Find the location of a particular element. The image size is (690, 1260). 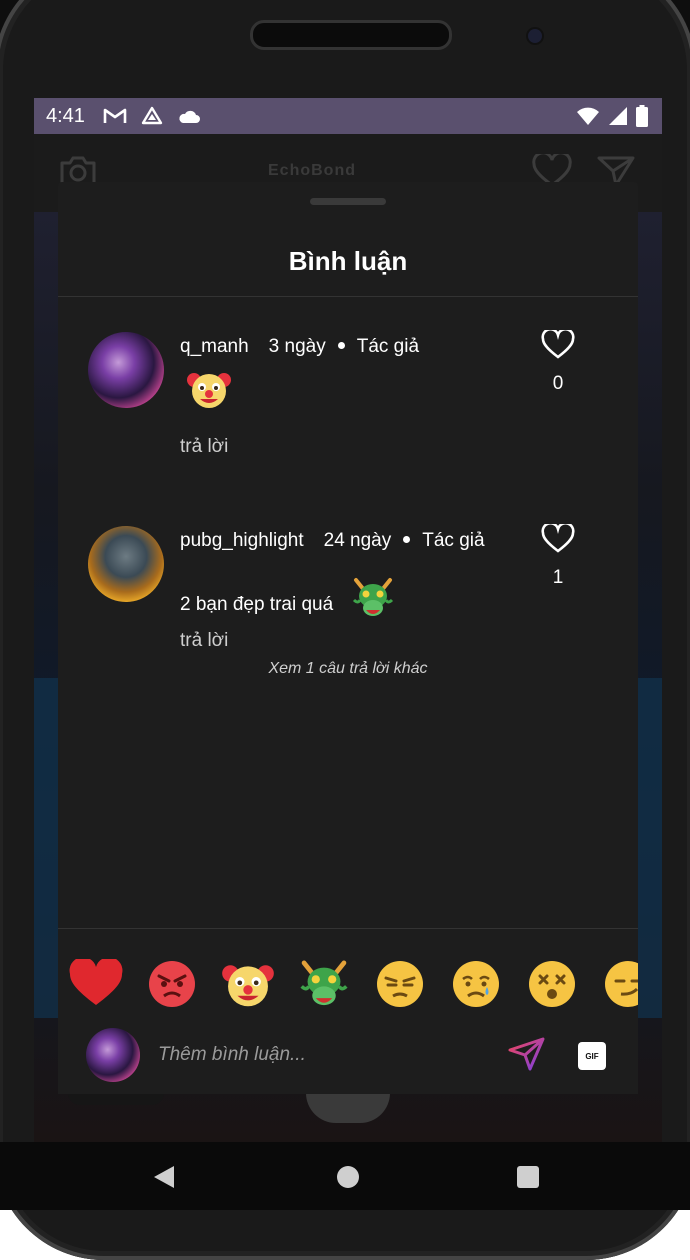

annoyed-emoji is located at coordinates (400, 984).